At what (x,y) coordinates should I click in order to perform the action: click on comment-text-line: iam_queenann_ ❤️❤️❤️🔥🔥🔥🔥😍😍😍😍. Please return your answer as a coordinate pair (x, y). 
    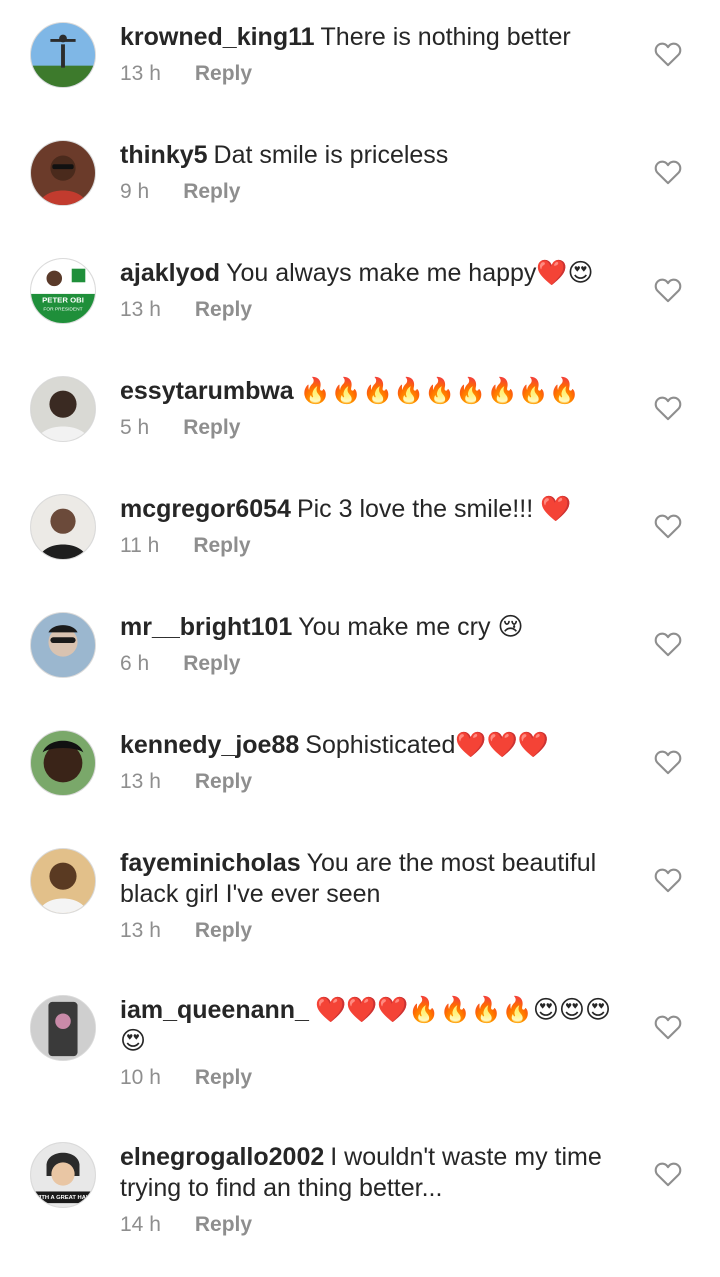
    Looking at the image, I should click on (375, 1026).